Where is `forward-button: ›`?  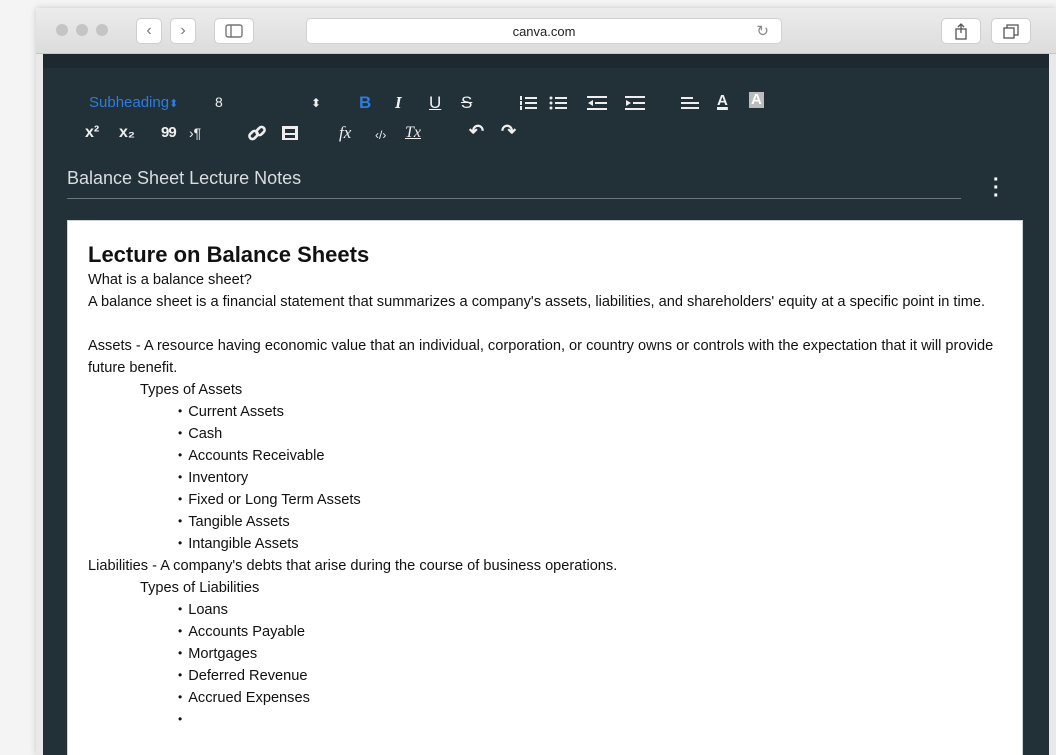 forward-button: › is located at coordinates (183, 31).